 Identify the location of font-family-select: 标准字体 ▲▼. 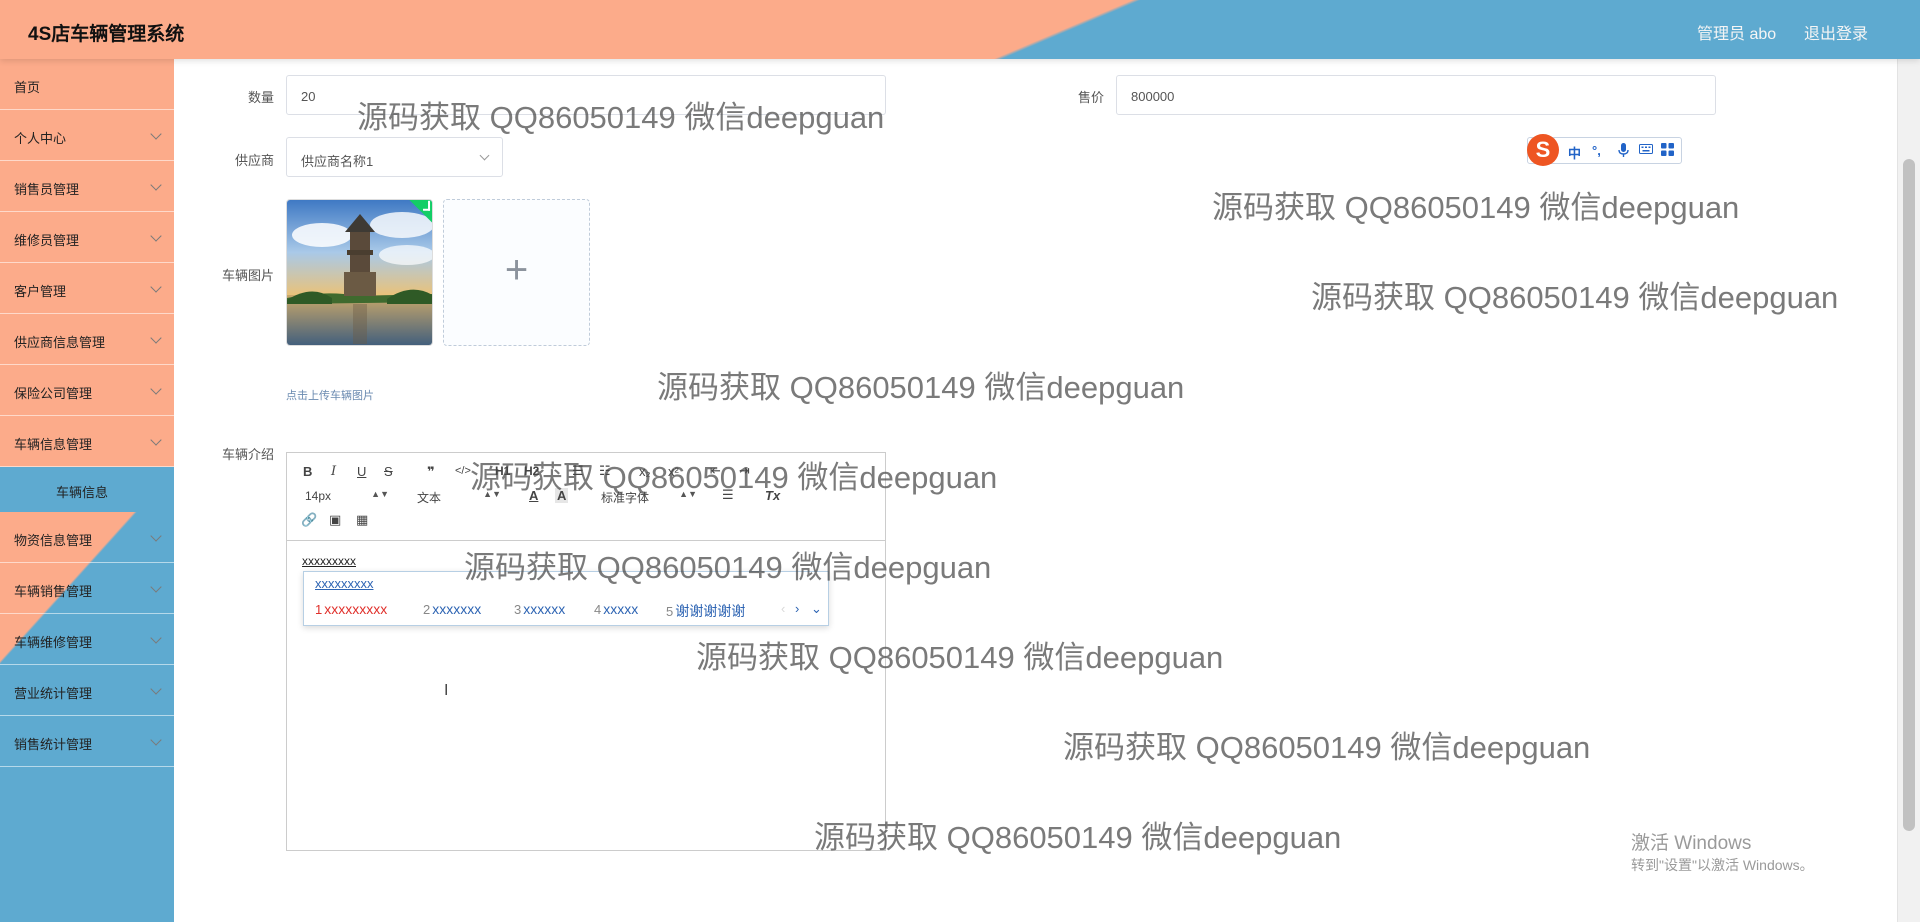
(649, 497).